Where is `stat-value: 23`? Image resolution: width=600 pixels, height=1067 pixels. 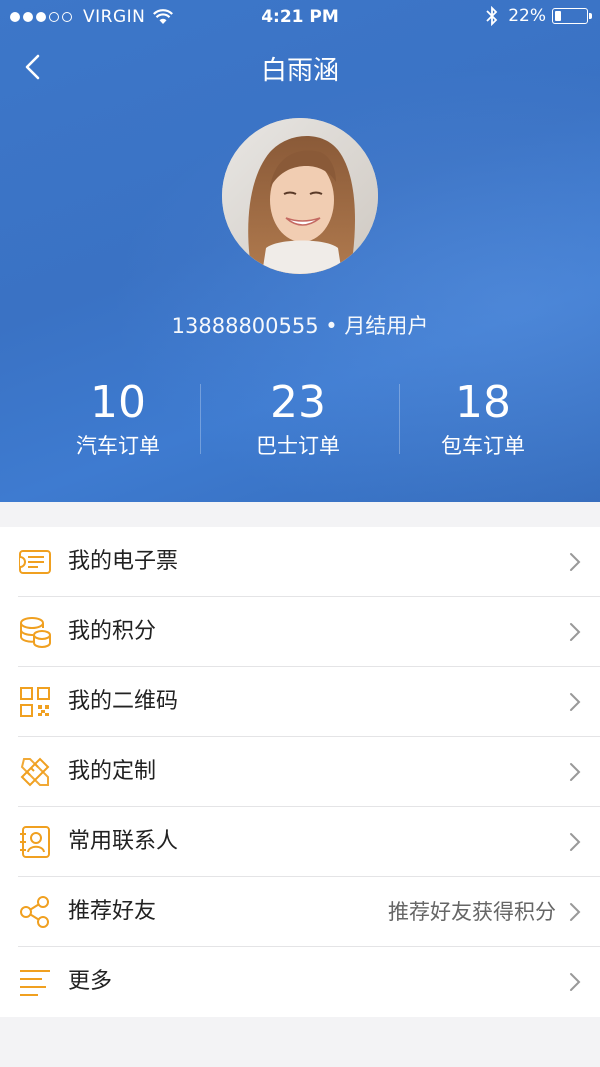 stat-value: 23 is located at coordinates (298, 402).